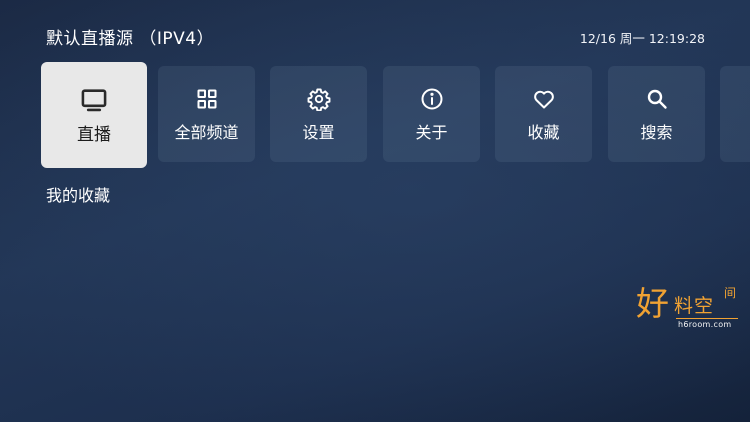 This screenshot has height=422, width=750. Describe the element at coordinates (206, 132) in the screenshot. I see `menu-item-label: 全部频道` at that location.